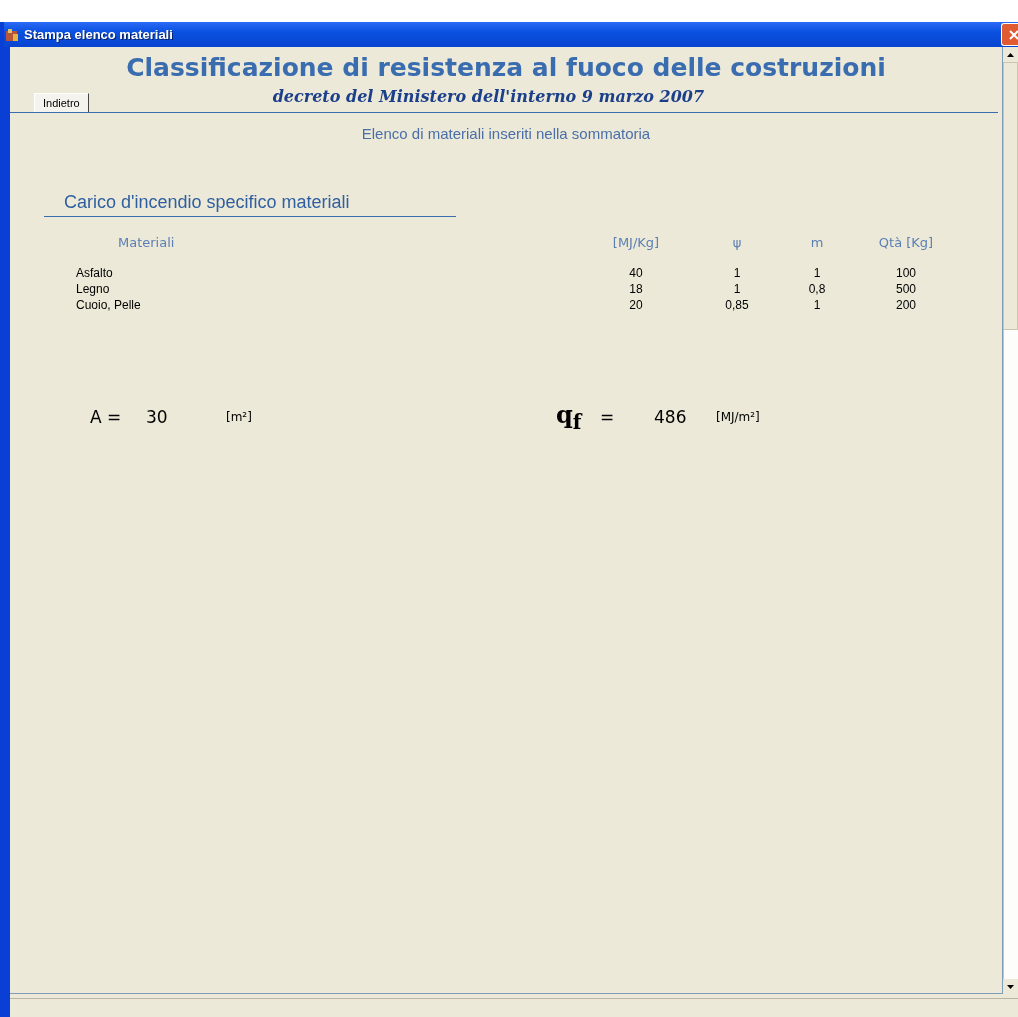 The height and width of the screenshot is (1017, 1018). What do you see at coordinates (506, 133) in the screenshot?
I see `list-caption: Elenco di materiali inseriti nella sommatoria` at bounding box center [506, 133].